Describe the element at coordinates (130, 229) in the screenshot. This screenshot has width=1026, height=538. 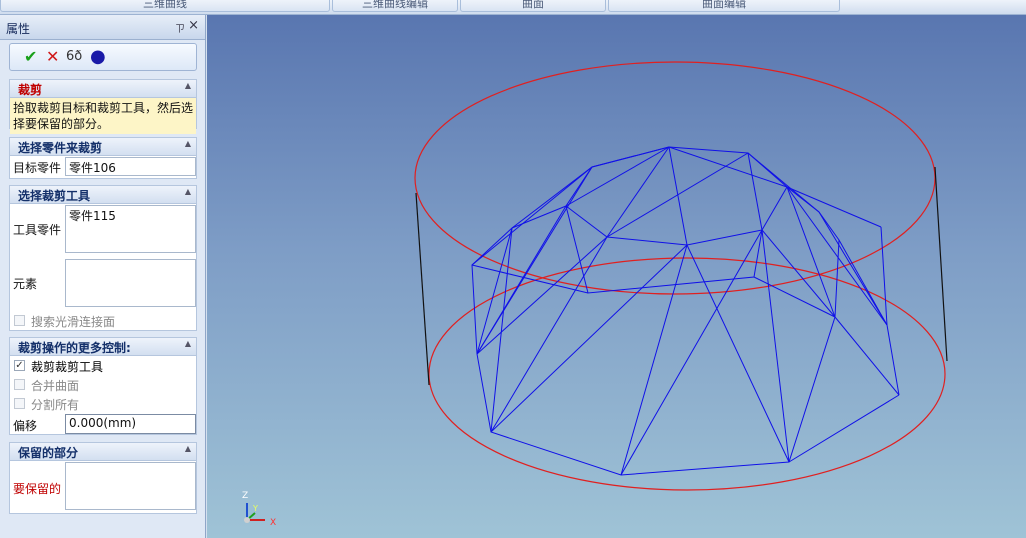
I see `tool-part-field: 零件115` at that location.